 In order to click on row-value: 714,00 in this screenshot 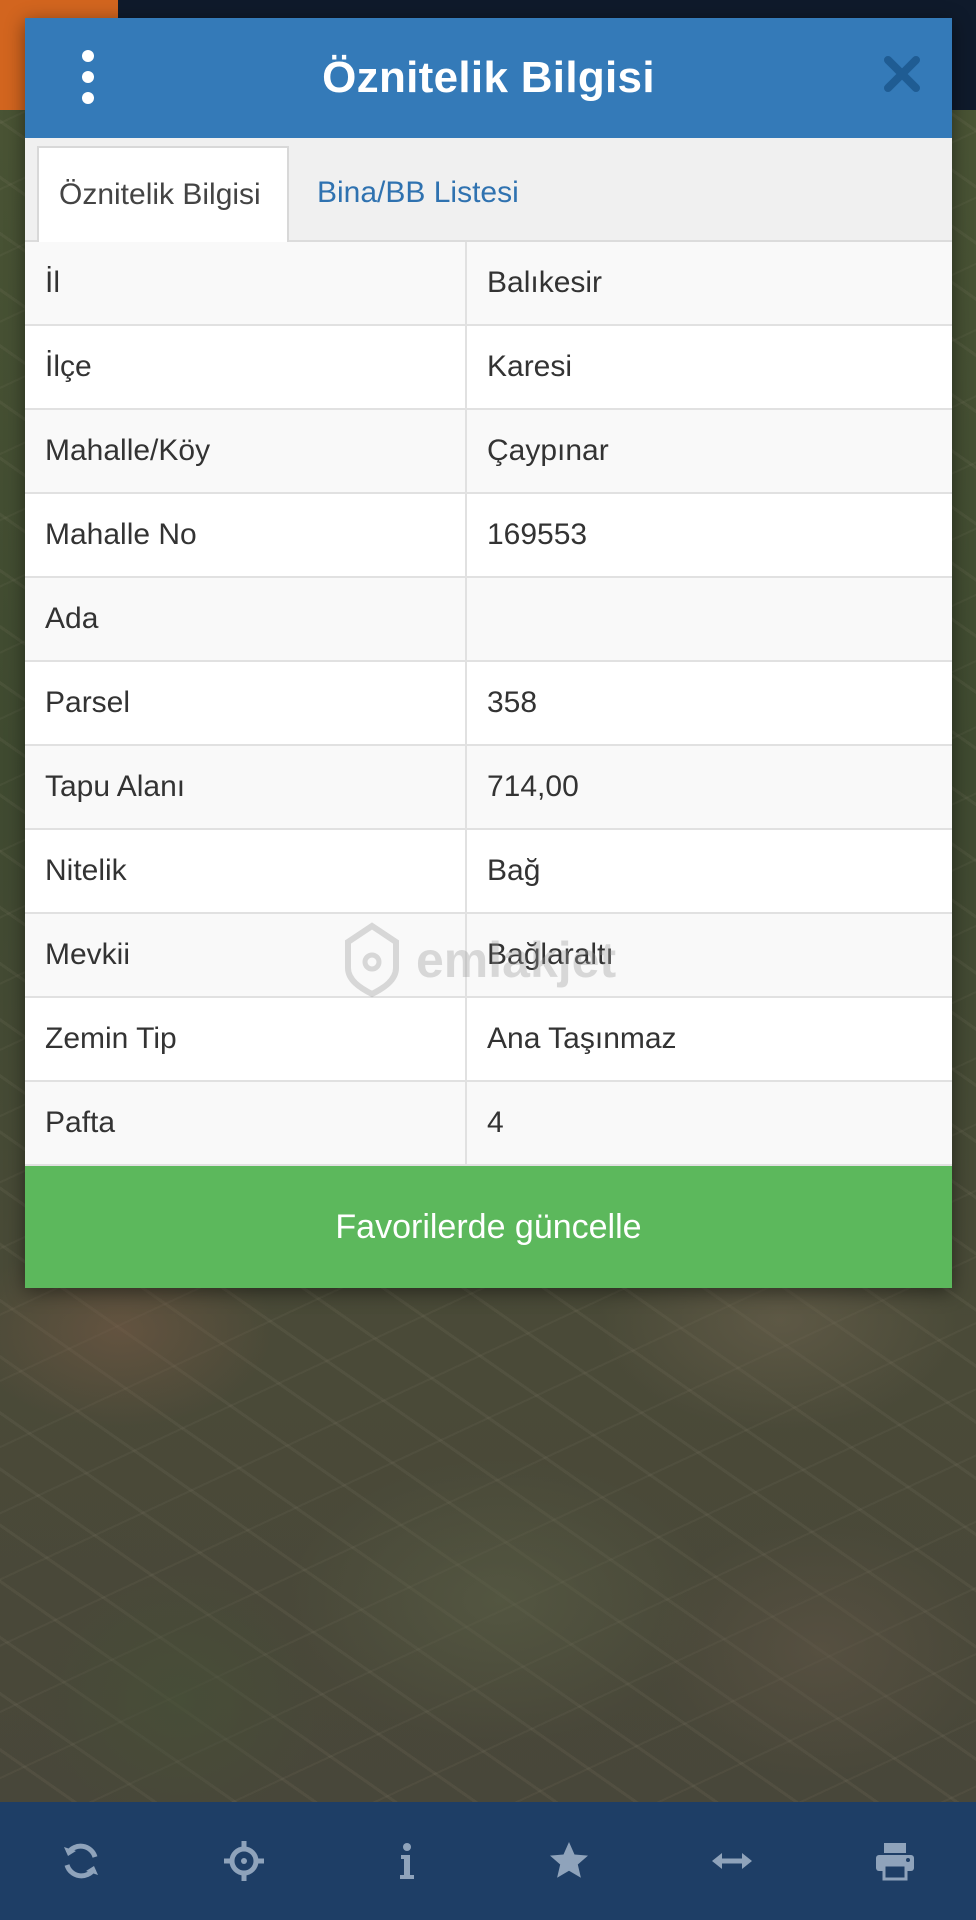, I will do `click(709, 787)`.